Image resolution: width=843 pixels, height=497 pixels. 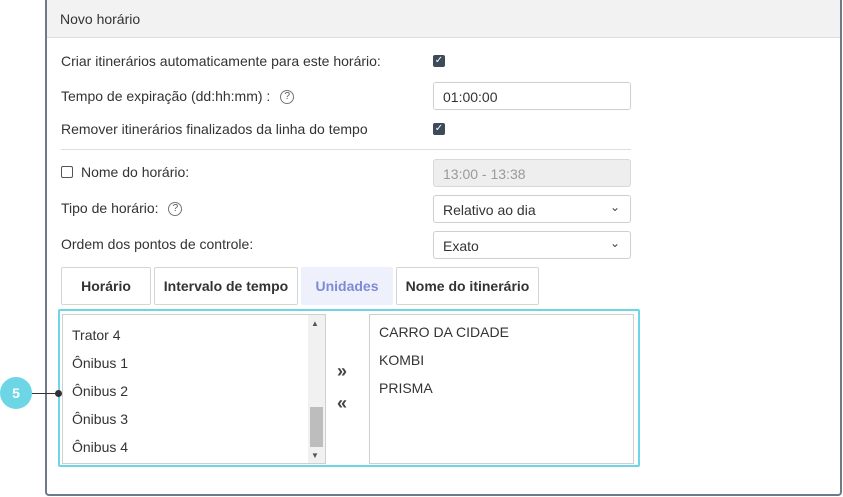 I want to click on list-item: KOMBI, so click(x=401, y=360).